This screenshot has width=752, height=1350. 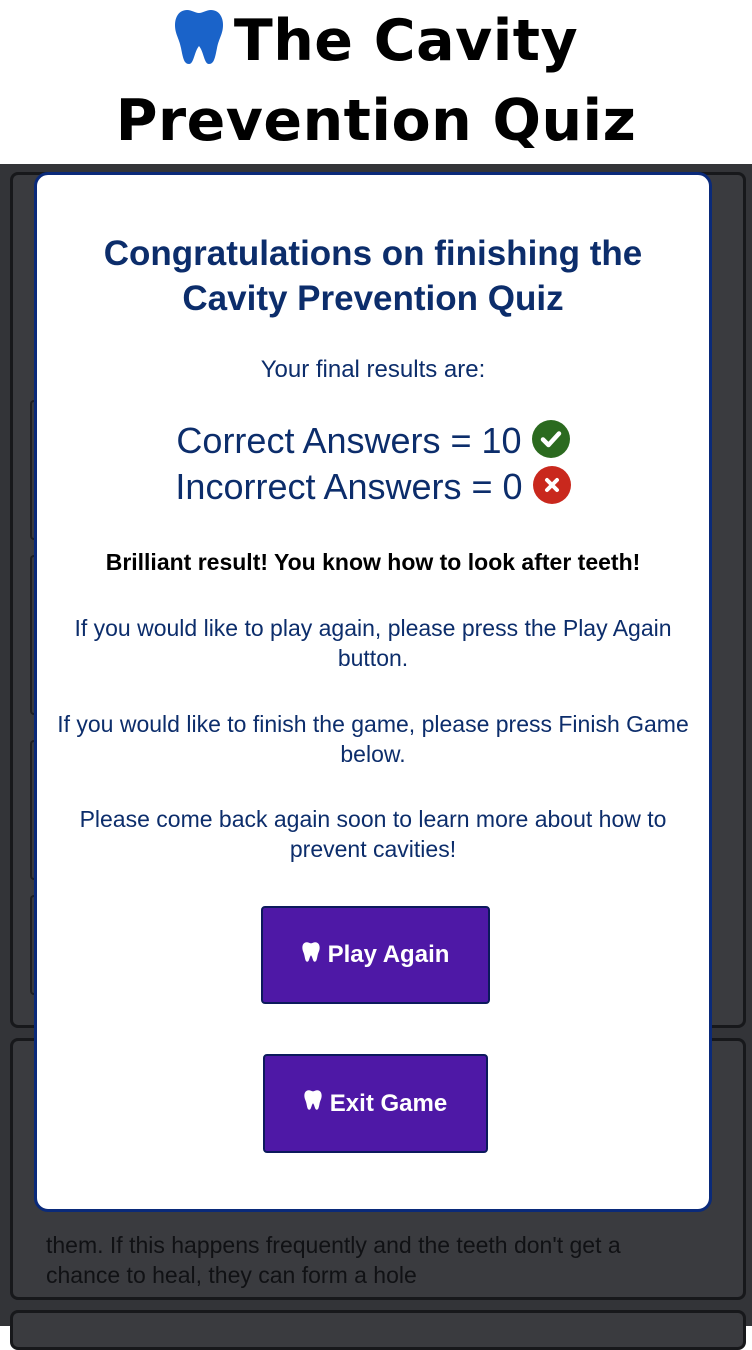 I want to click on incorrect-answers-line: Incorrect Answers = 0, so click(x=373, y=487).